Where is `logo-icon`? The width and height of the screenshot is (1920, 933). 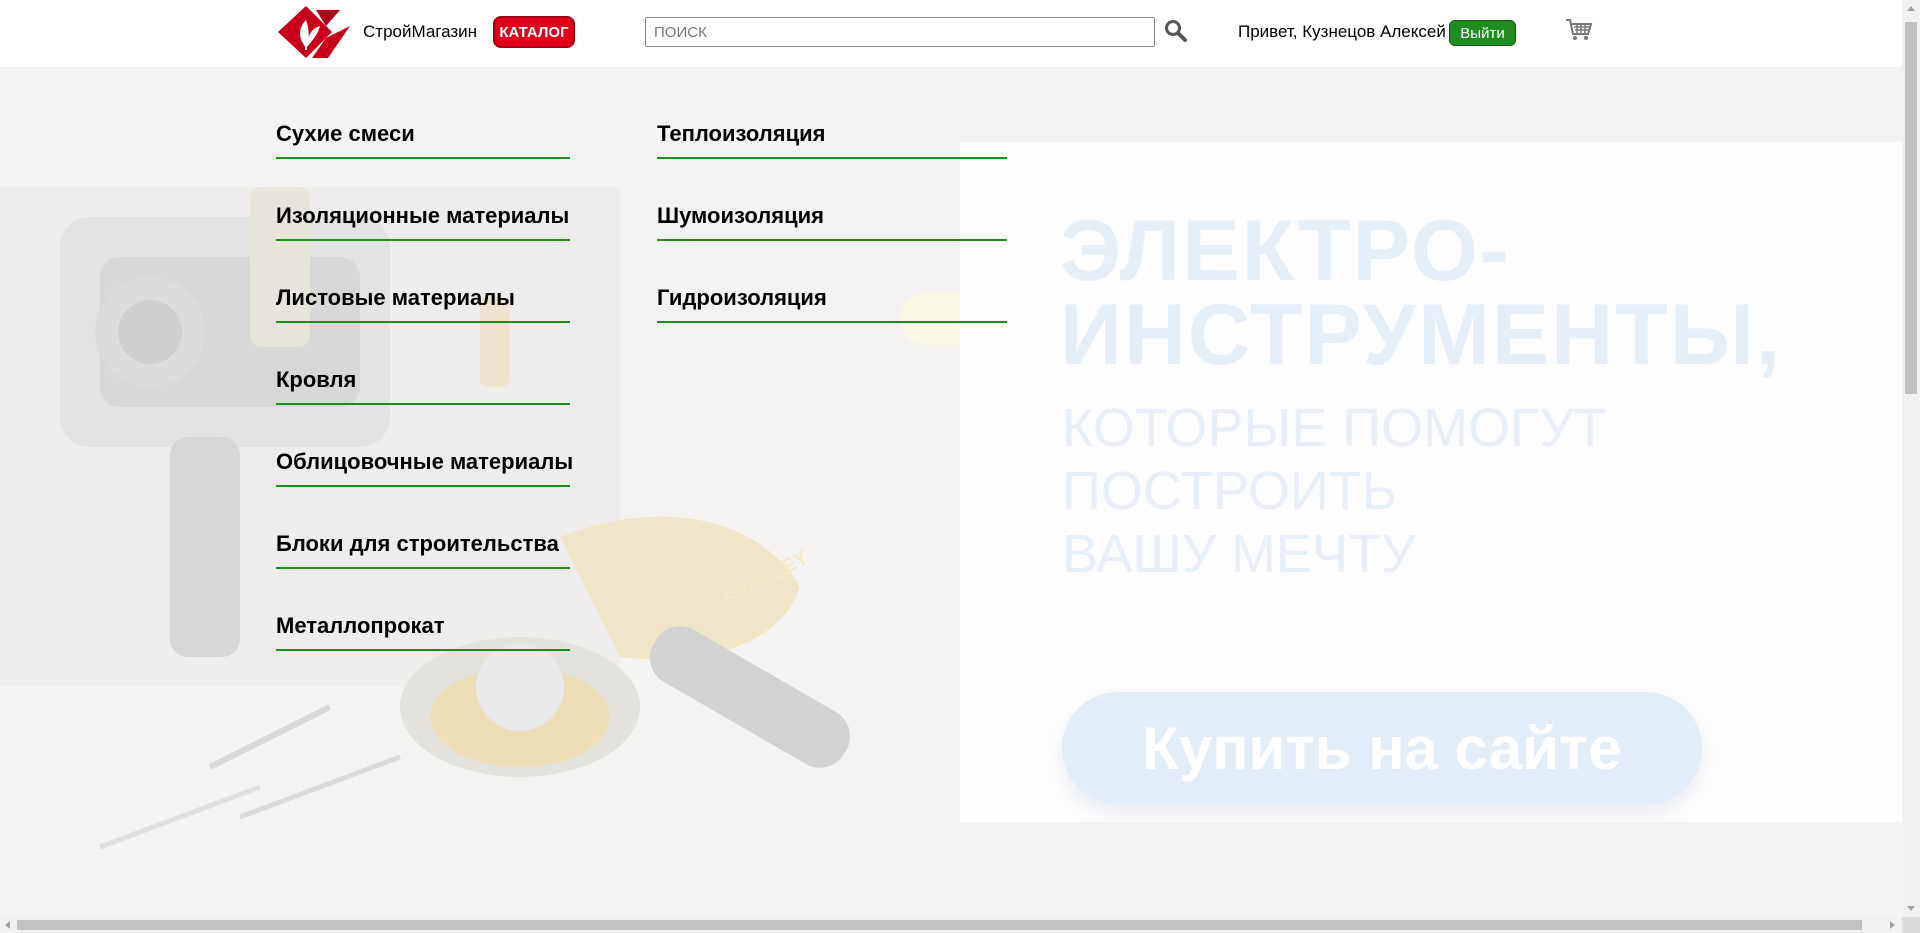 logo-icon is located at coordinates (314, 32).